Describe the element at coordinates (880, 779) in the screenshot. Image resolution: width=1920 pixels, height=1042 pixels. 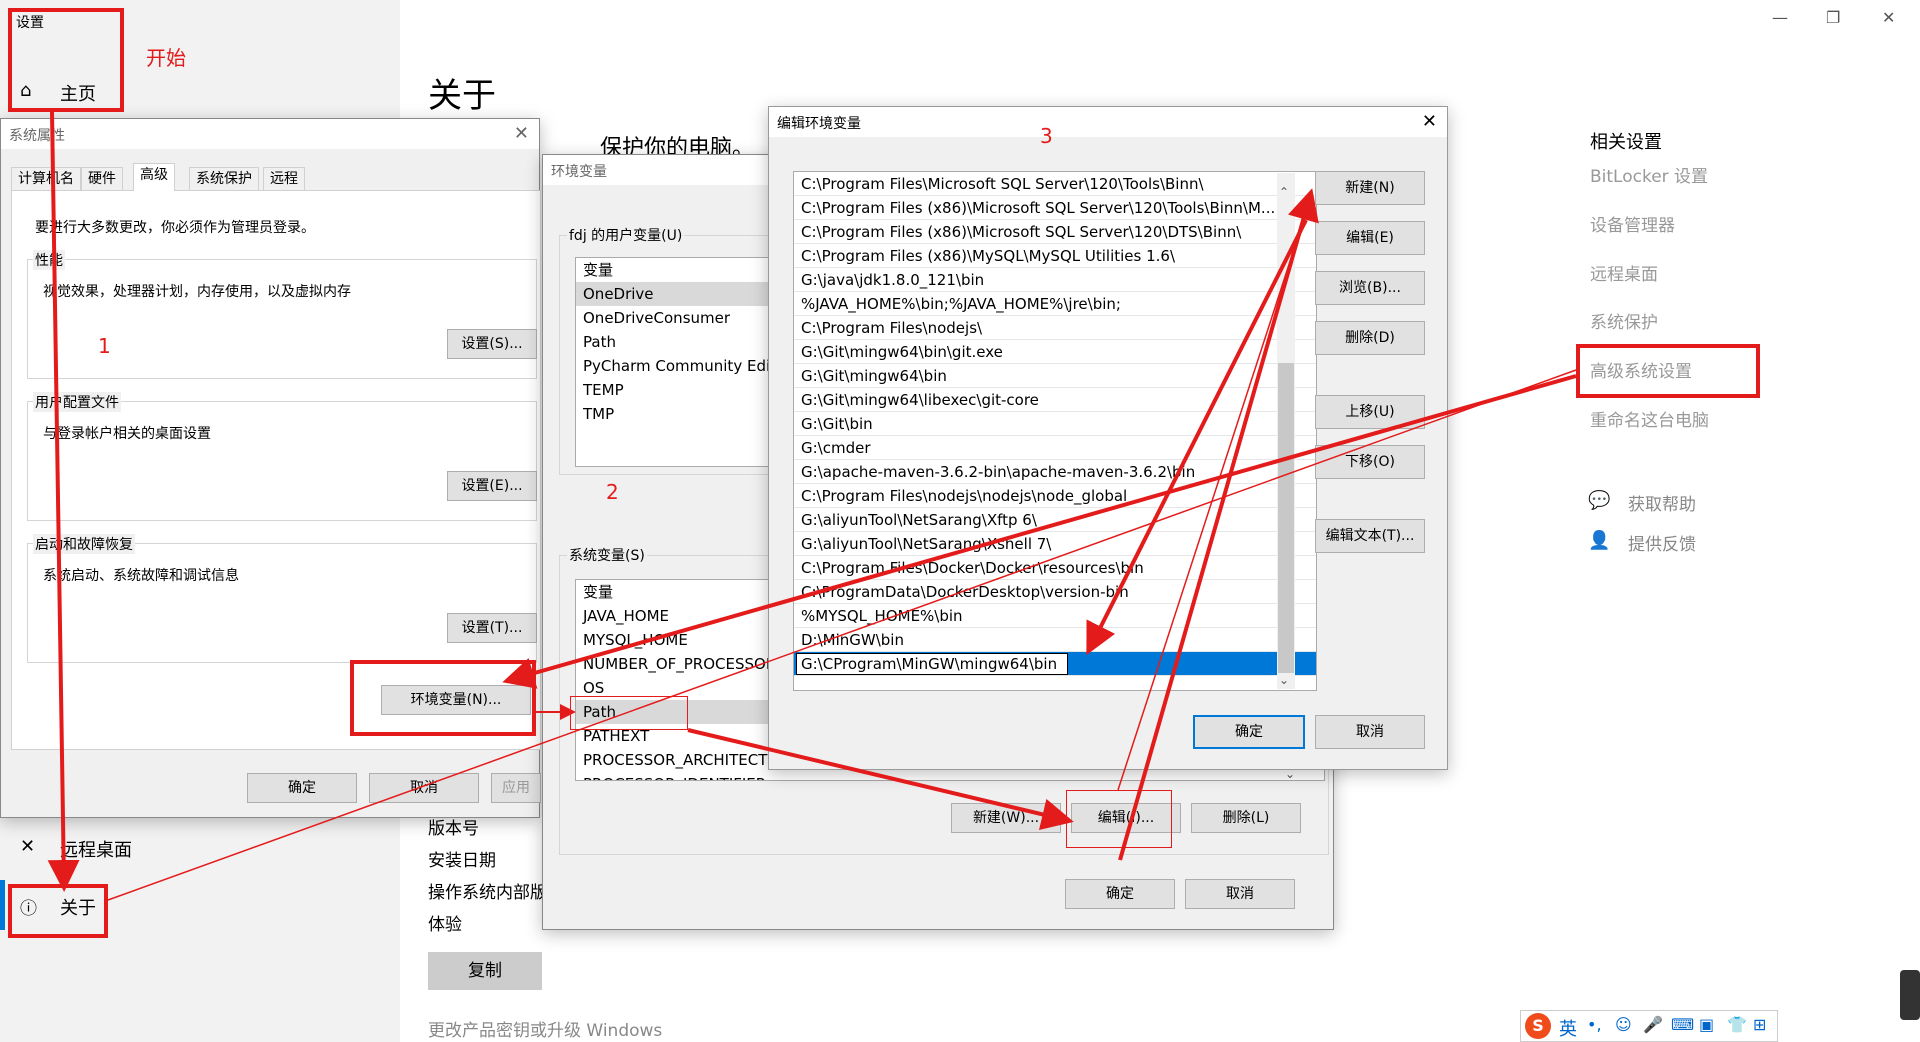
I see `arrow-path-to-edit` at that location.